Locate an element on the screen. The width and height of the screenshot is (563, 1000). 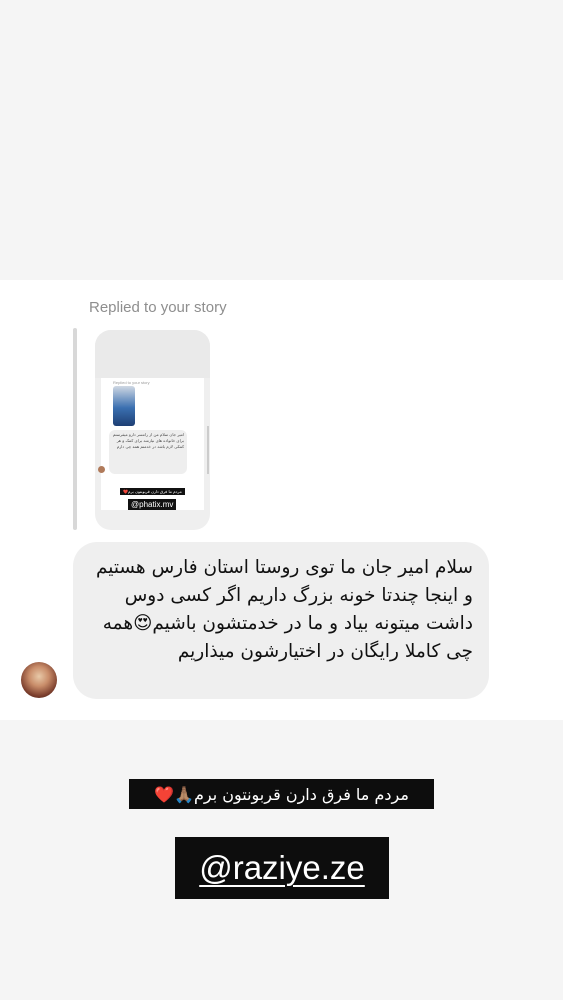
mention-sticker: @raziye.ze is located at coordinates (282, 868).